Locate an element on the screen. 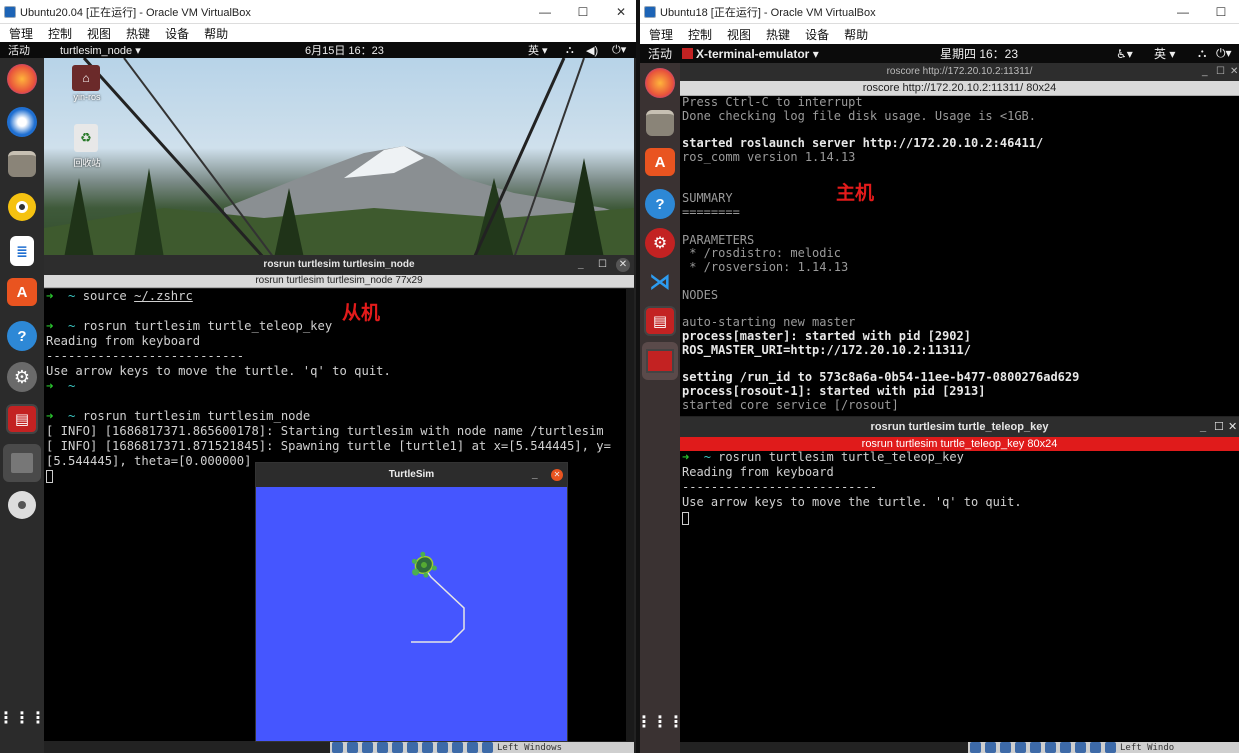 The width and height of the screenshot is (1239, 753). thunderbird-icon is located at coordinates (22, 122).